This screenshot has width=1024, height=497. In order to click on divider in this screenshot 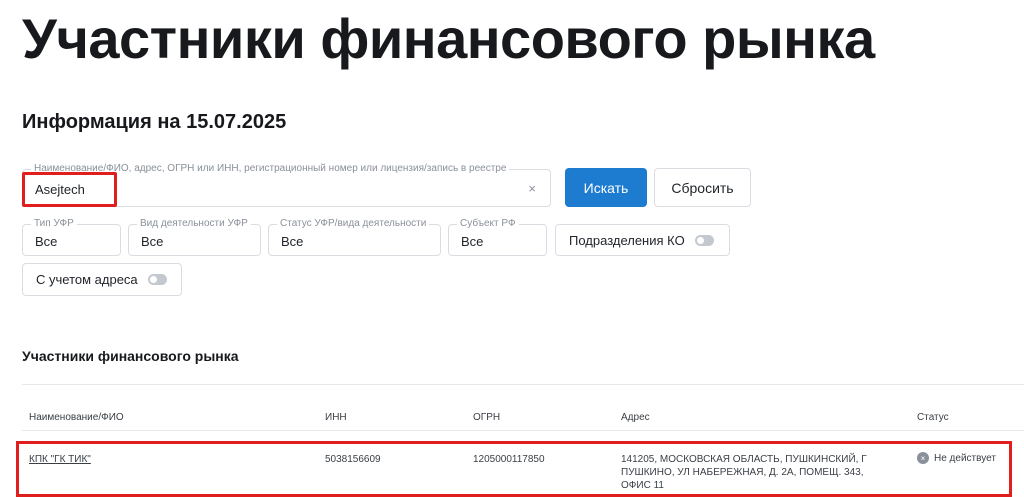, I will do `click(523, 384)`.